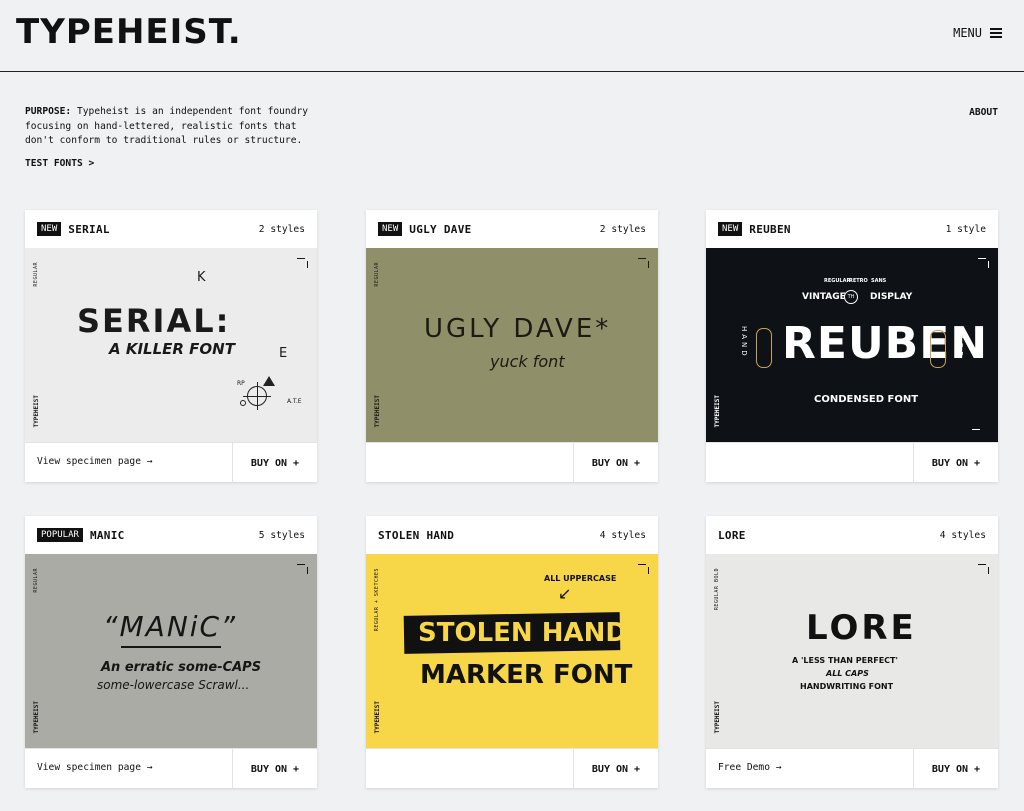 This screenshot has height=811, width=1024. Describe the element at coordinates (243, 403) in the screenshot. I see `circle-icon` at that location.